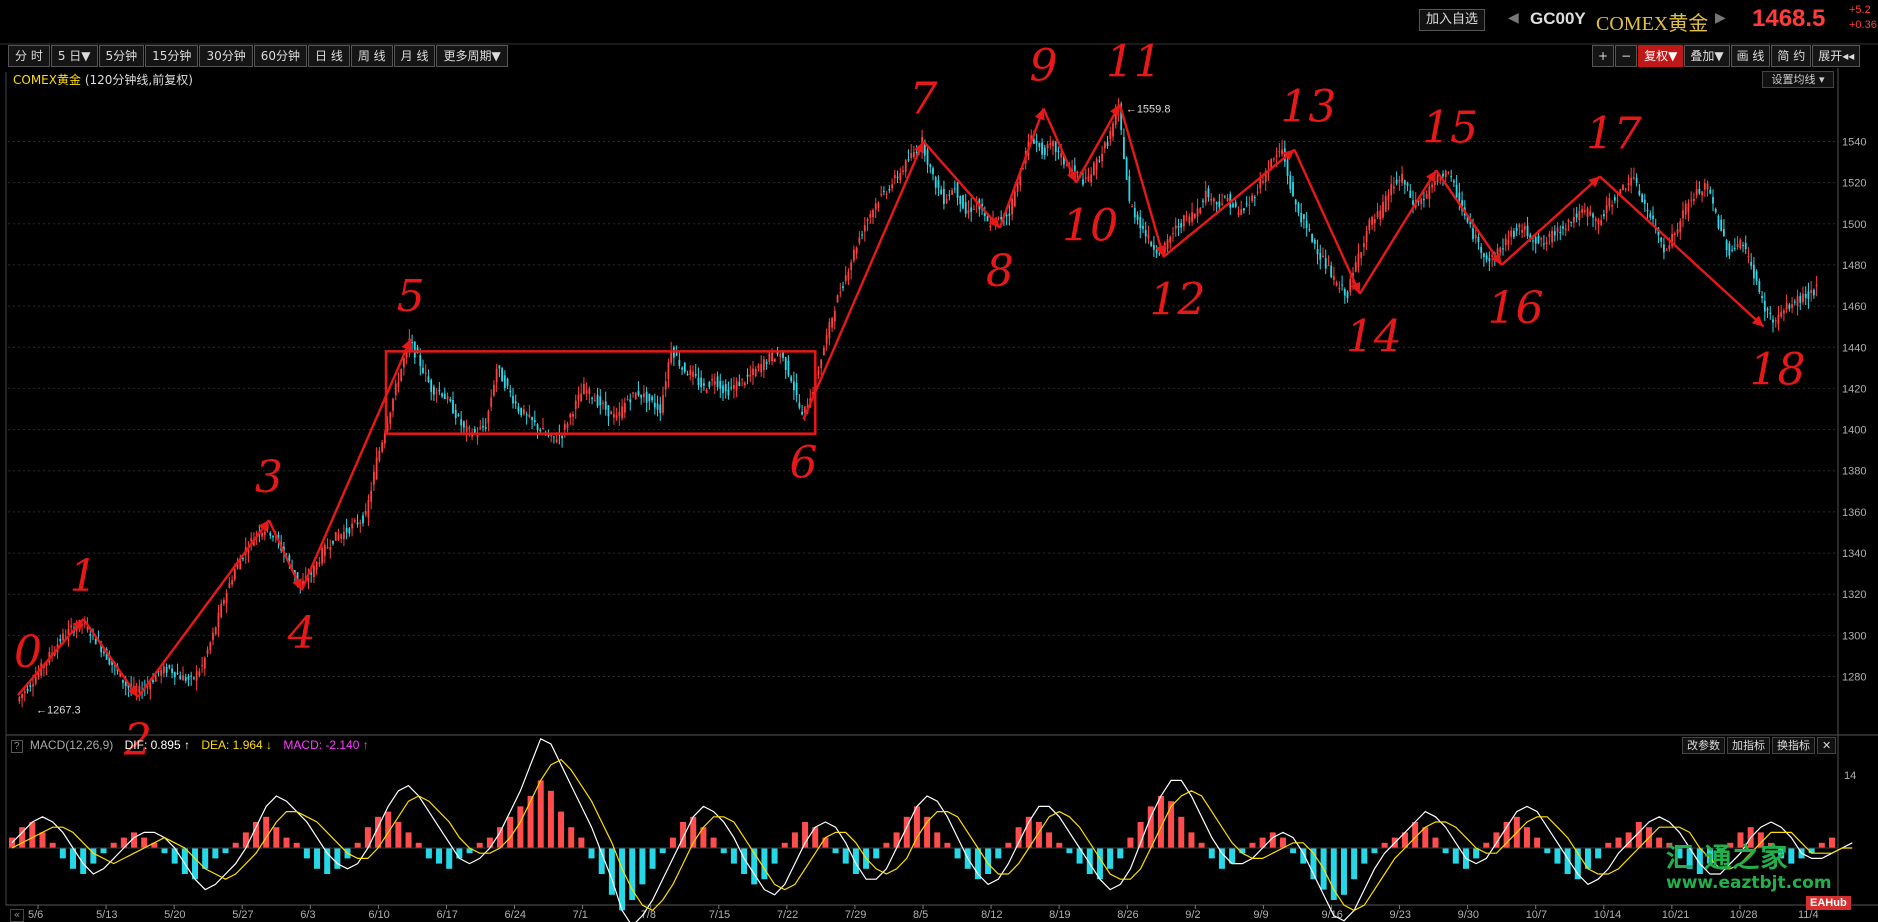 The width and height of the screenshot is (1878, 922). What do you see at coordinates (1854, 184) in the screenshot?
I see `y-tick-label: 1520` at bounding box center [1854, 184].